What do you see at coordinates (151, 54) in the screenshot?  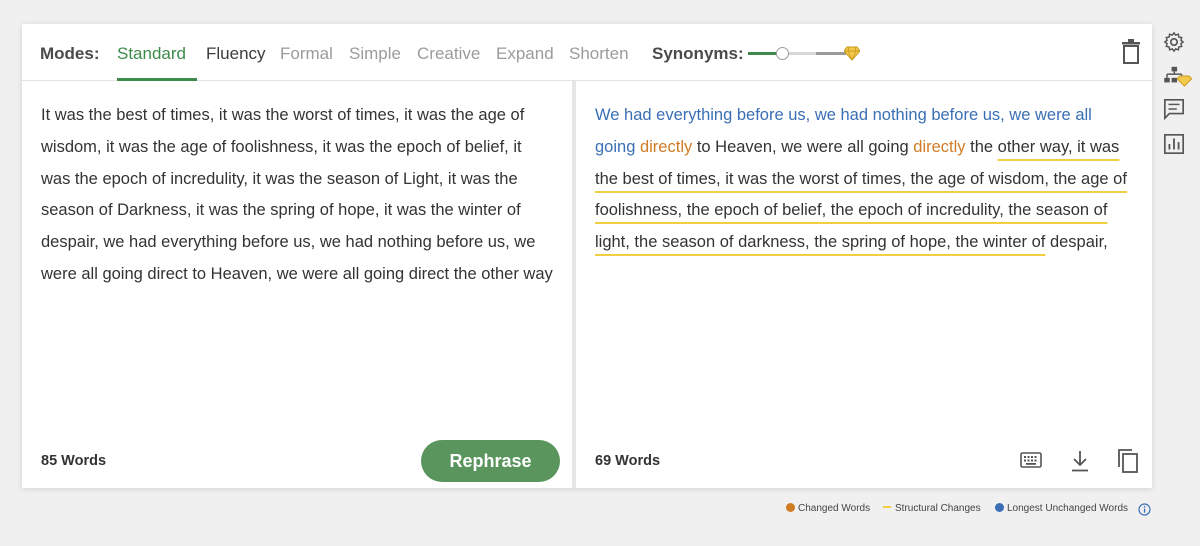 I see `mode-standard: Standard` at bounding box center [151, 54].